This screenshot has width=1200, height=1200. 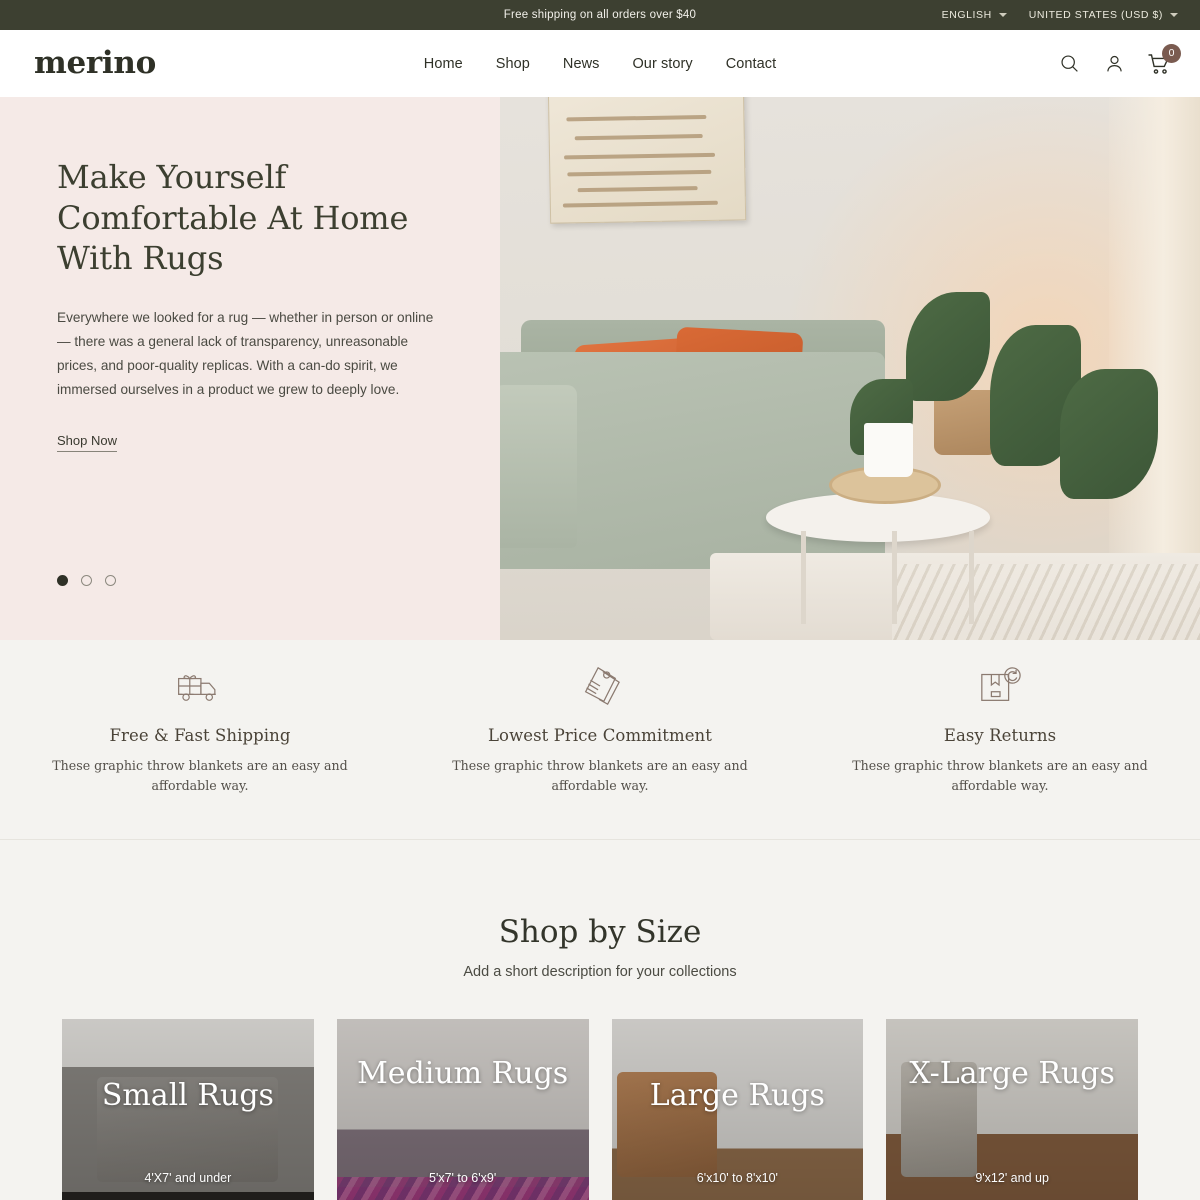 What do you see at coordinates (200, 686) in the screenshot?
I see `delivery-truck-icon` at bounding box center [200, 686].